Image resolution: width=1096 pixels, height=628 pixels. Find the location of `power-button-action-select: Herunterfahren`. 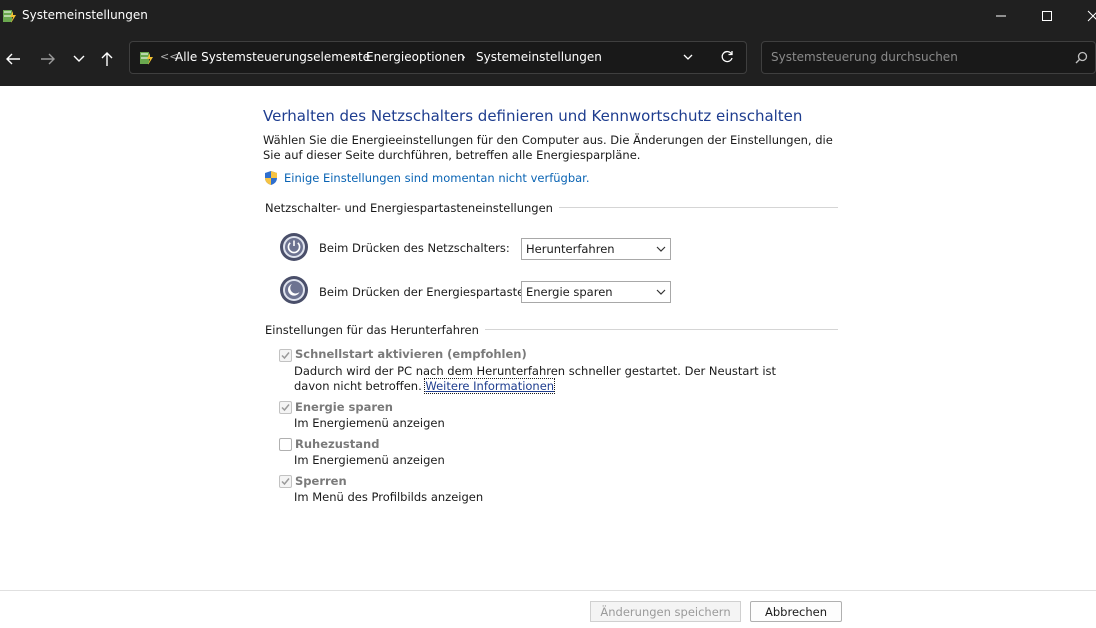

power-button-action-select: Herunterfahren is located at coordinates (596, 249).